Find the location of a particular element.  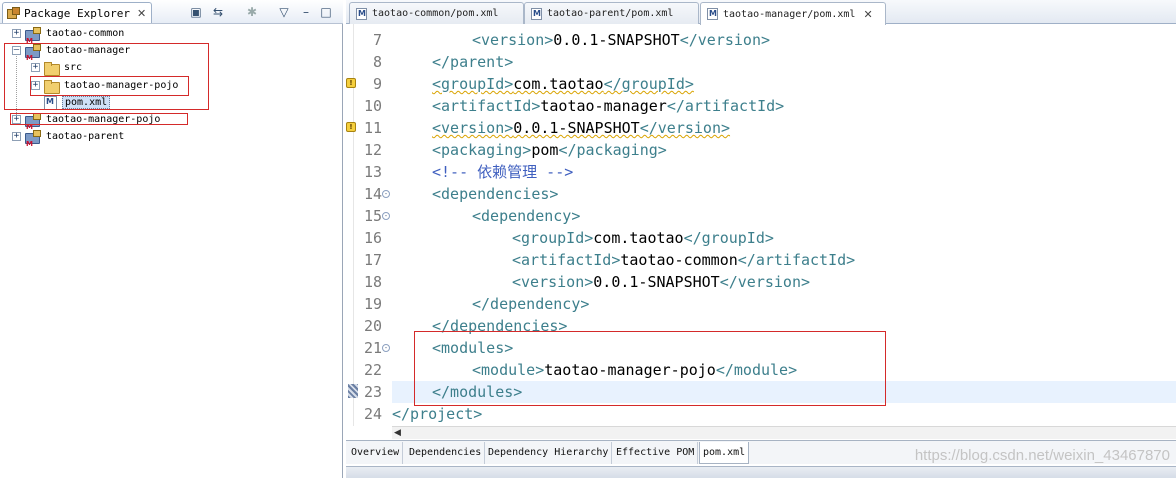

code-line-11: <version>0.0.1-SNAPSHOT</version> is located at coordinates (581, 128).